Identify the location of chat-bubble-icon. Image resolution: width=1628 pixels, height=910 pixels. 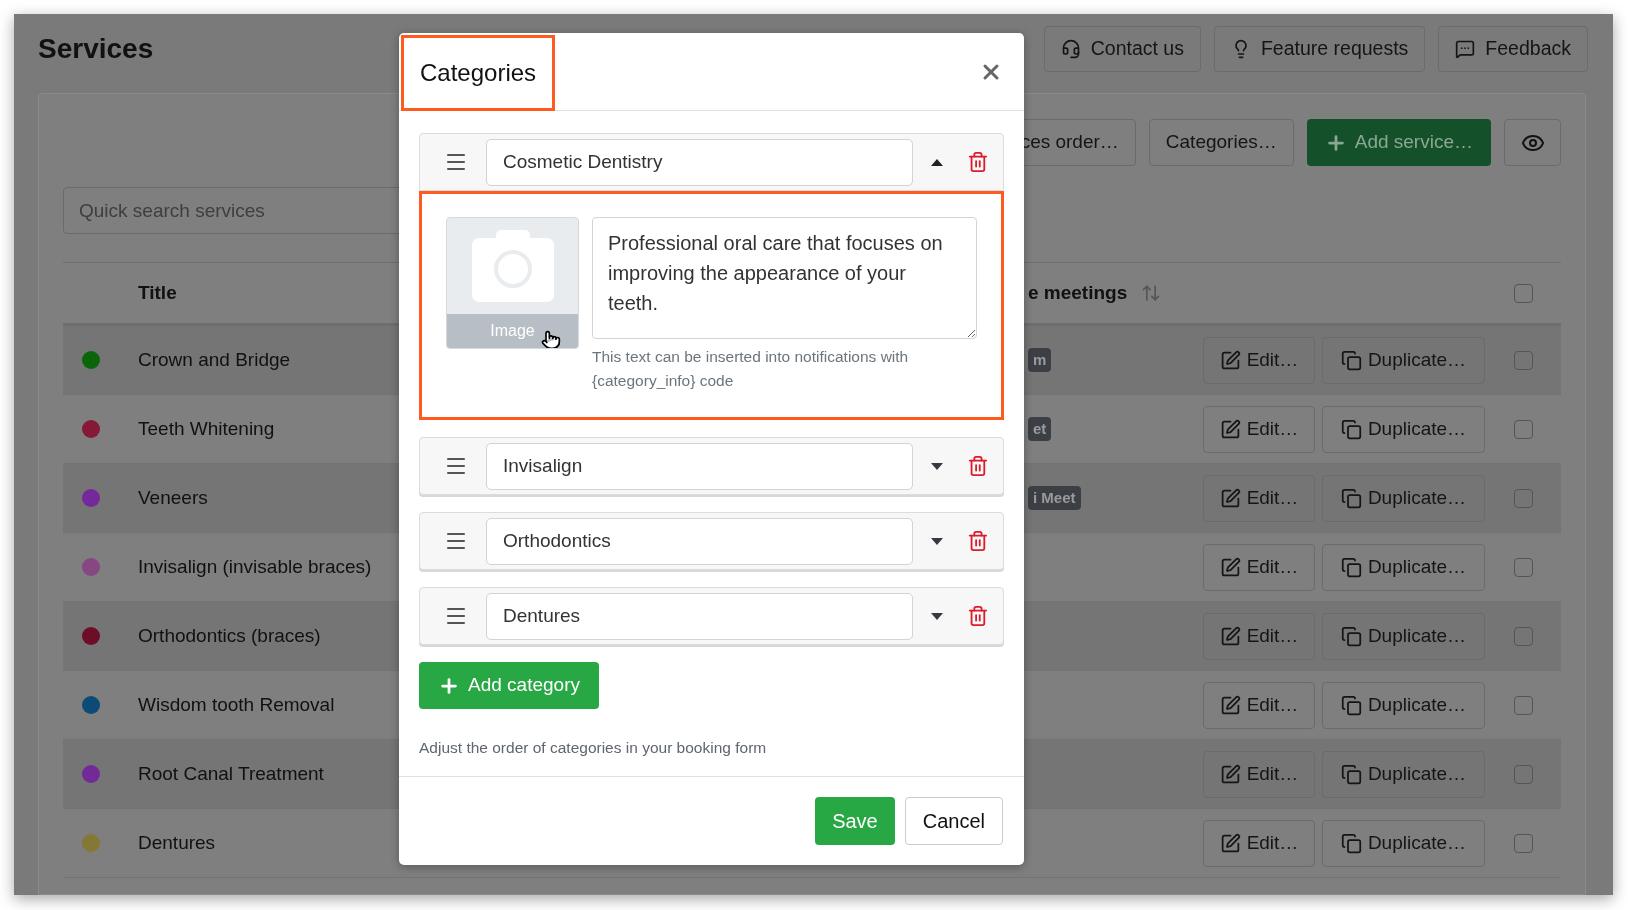
(1465, 49).